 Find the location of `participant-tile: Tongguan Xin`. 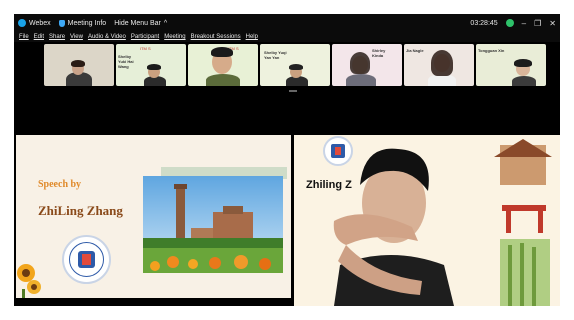

participant-tile: Tongguan Xin is located at coordinates (511, 65).